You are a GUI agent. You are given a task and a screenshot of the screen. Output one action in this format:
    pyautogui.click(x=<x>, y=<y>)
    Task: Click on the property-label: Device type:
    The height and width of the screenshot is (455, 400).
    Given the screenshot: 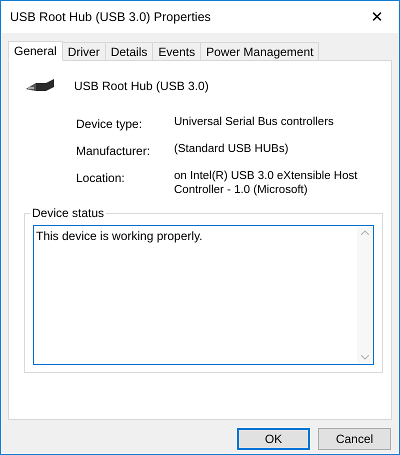 What is the action you would take?
    pyautogui.click(x=110, y=124)
    